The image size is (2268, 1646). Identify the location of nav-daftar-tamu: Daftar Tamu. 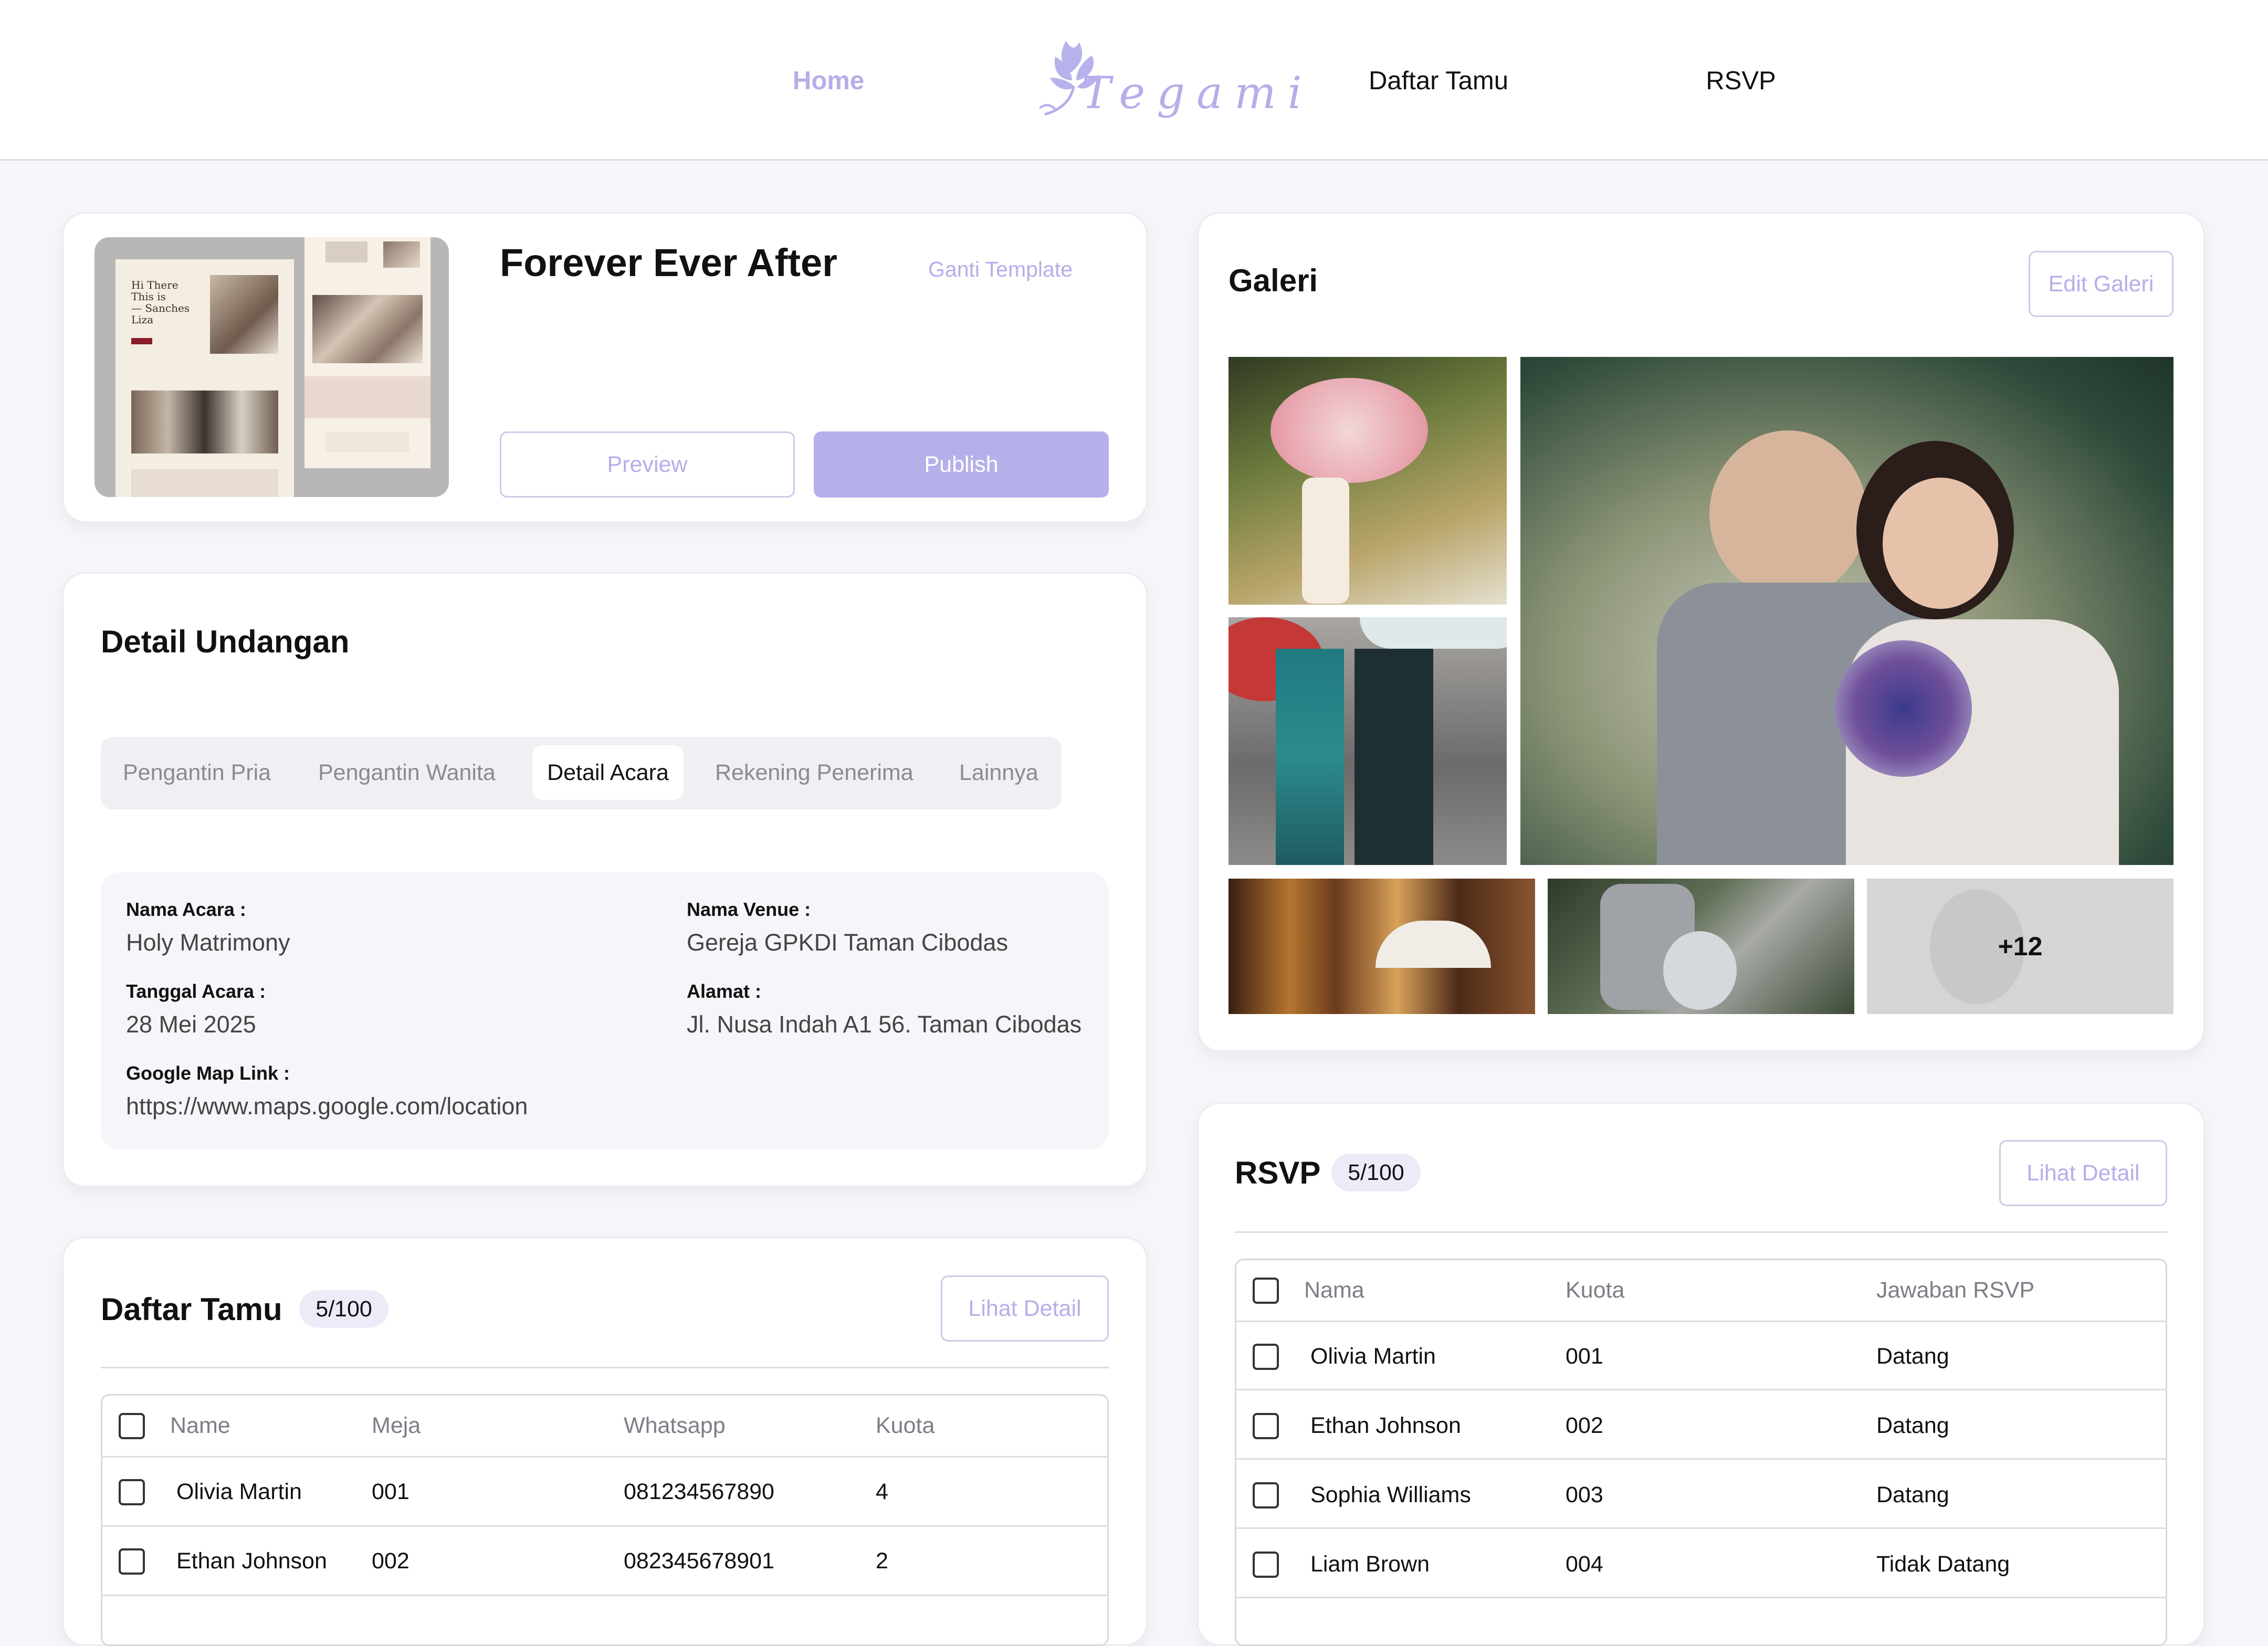
(1438, 81).